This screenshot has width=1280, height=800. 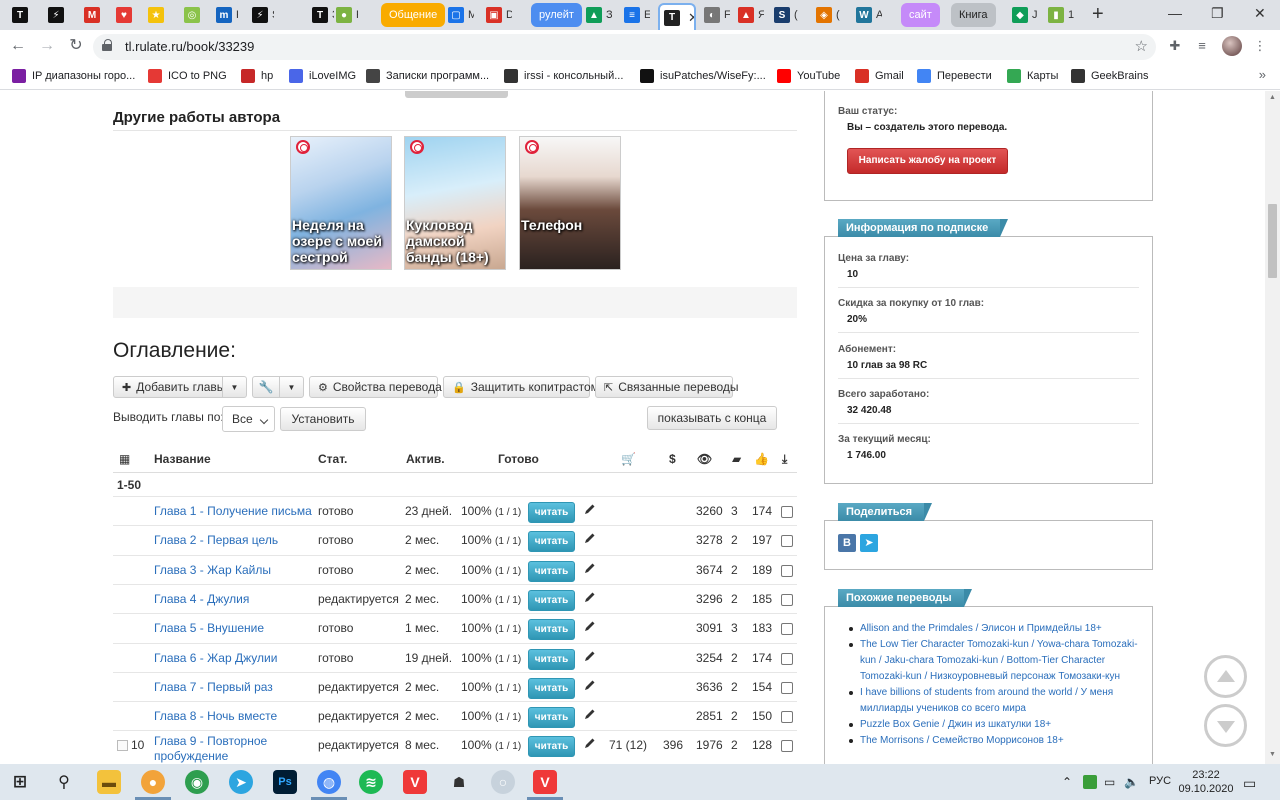 What do you see at coordinates (1272, 97) in the screenshot?
I see `scroll-up-arrow-icon: ▲` at bounding box center [1272, 97].